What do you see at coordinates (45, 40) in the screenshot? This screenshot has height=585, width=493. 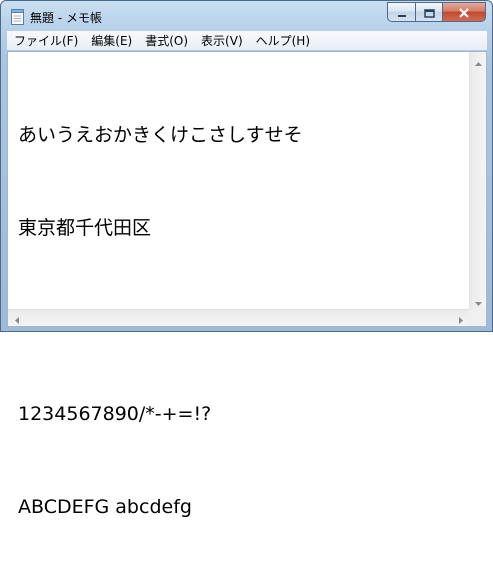 I see `menu-file: ファイル(F)` at bounding box center [45, 40].